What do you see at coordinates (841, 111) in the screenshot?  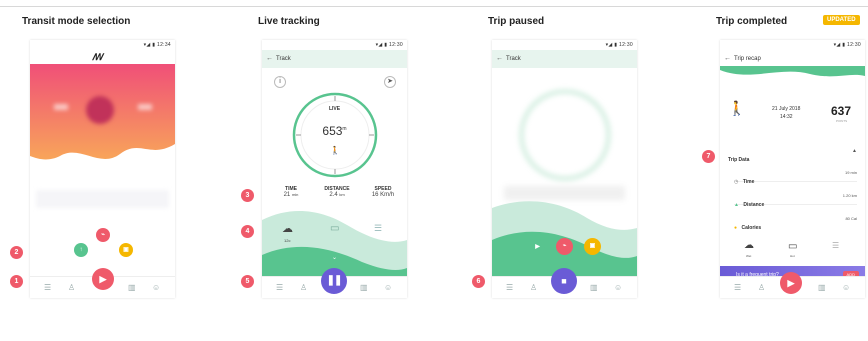 I see `trip-score: 637` at bounding box center [841, 111].